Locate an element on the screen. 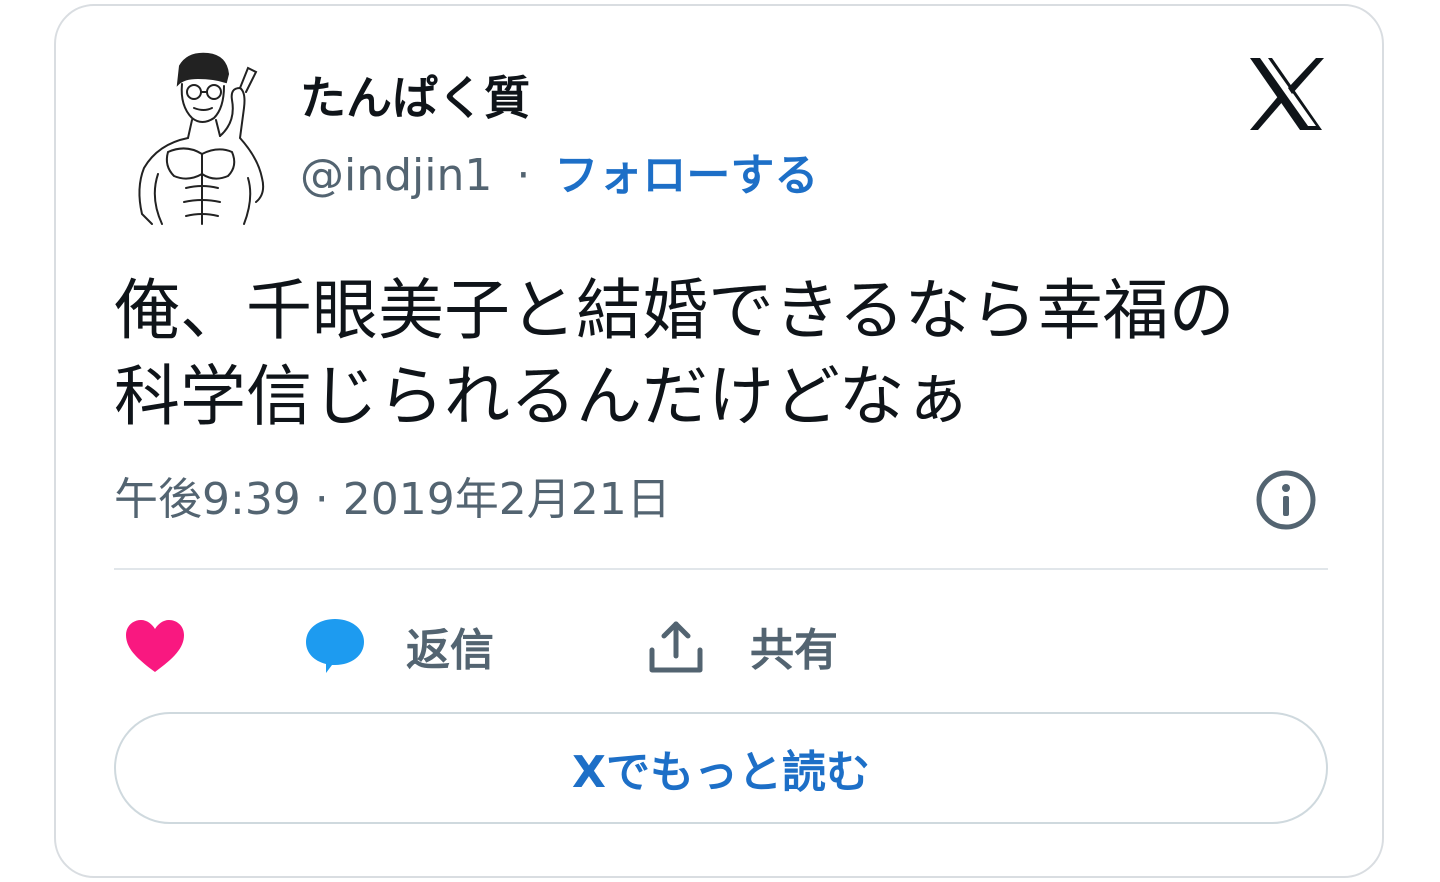 The width and height of the screenshot is (1440, 882). divider is located at coordinates (721, 569).